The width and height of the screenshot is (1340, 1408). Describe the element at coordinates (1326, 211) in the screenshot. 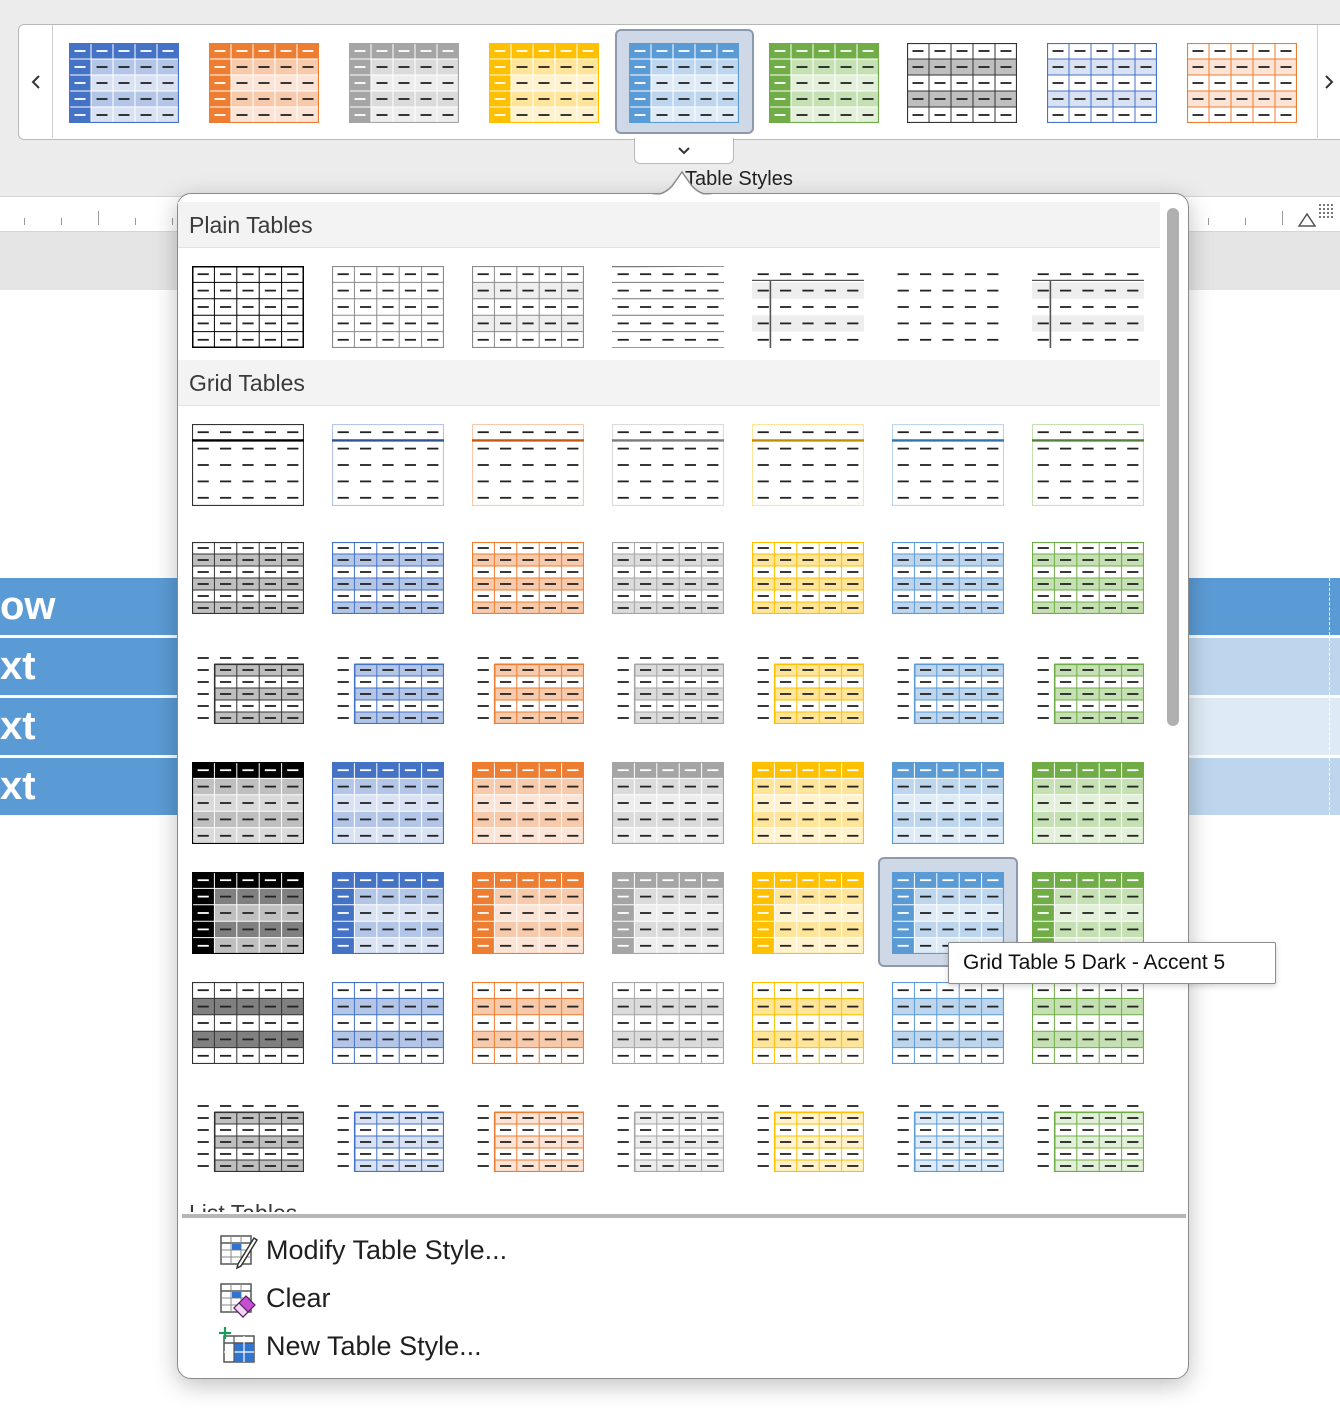

I see `ruler-grip-icon` at that location.